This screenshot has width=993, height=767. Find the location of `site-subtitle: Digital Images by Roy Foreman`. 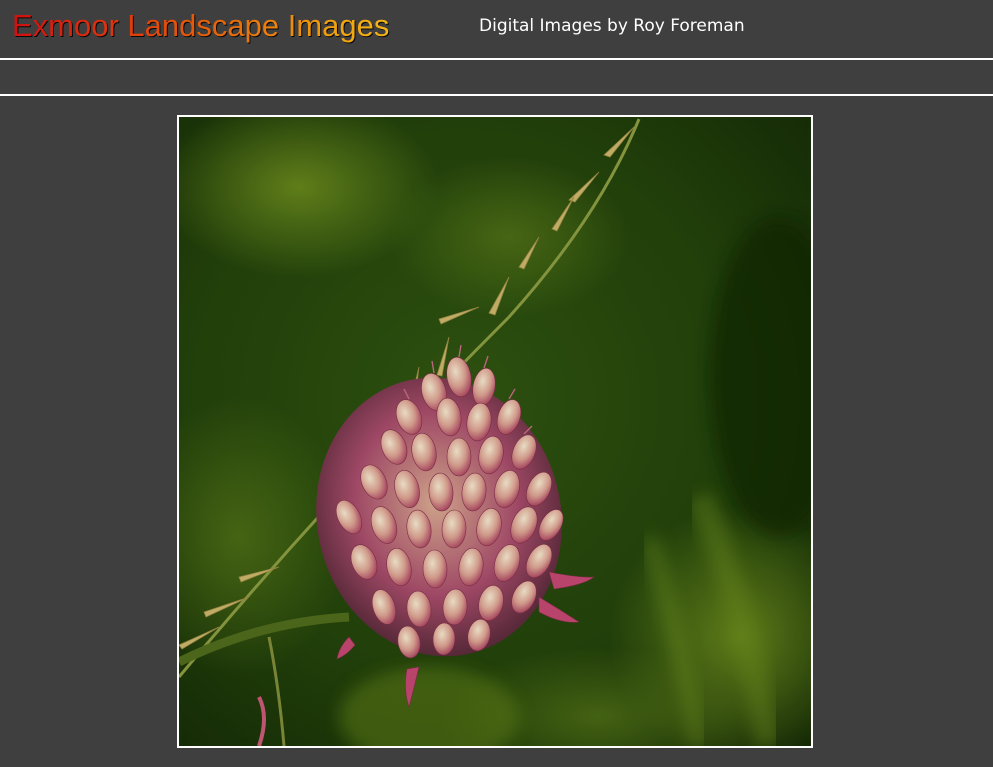

site-subtitle: Digital Images by Roy Foreman is located at coordinates (612, 26).